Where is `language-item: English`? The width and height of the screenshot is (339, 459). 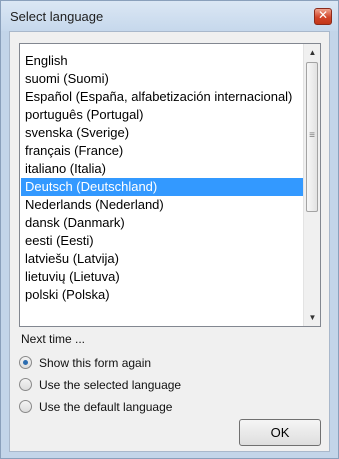 language-item: English is located at coordinates (162, 61).